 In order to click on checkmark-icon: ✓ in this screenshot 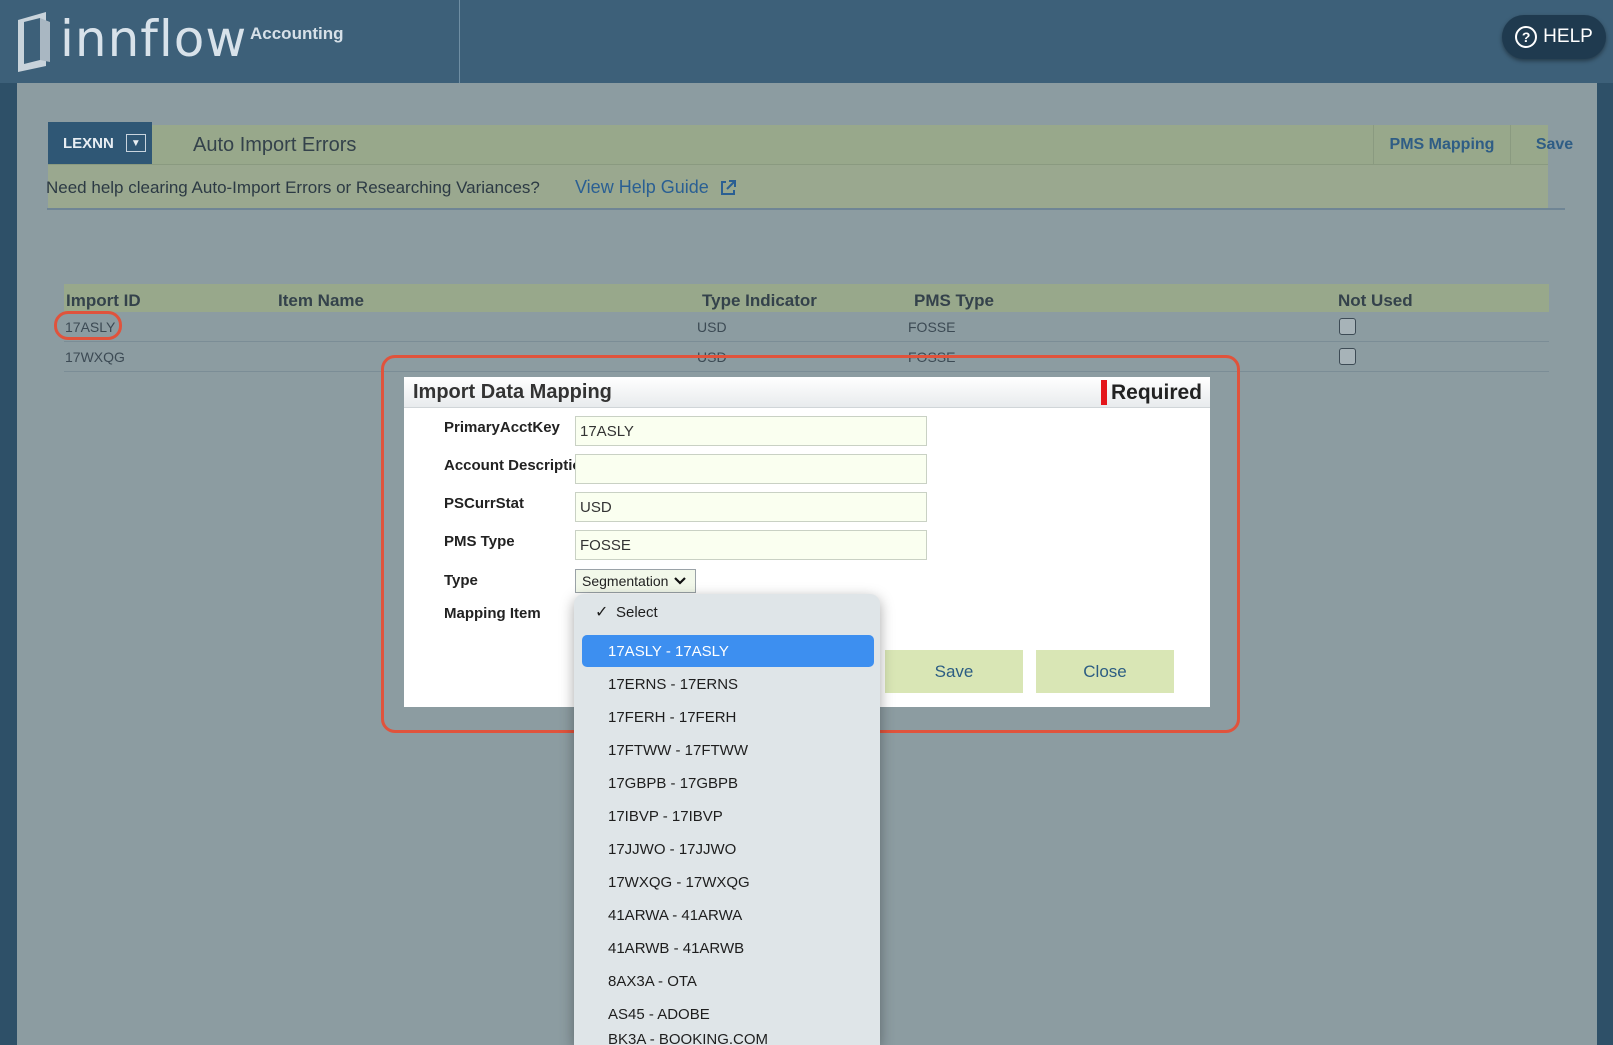, I will do `click(602, 612)`.